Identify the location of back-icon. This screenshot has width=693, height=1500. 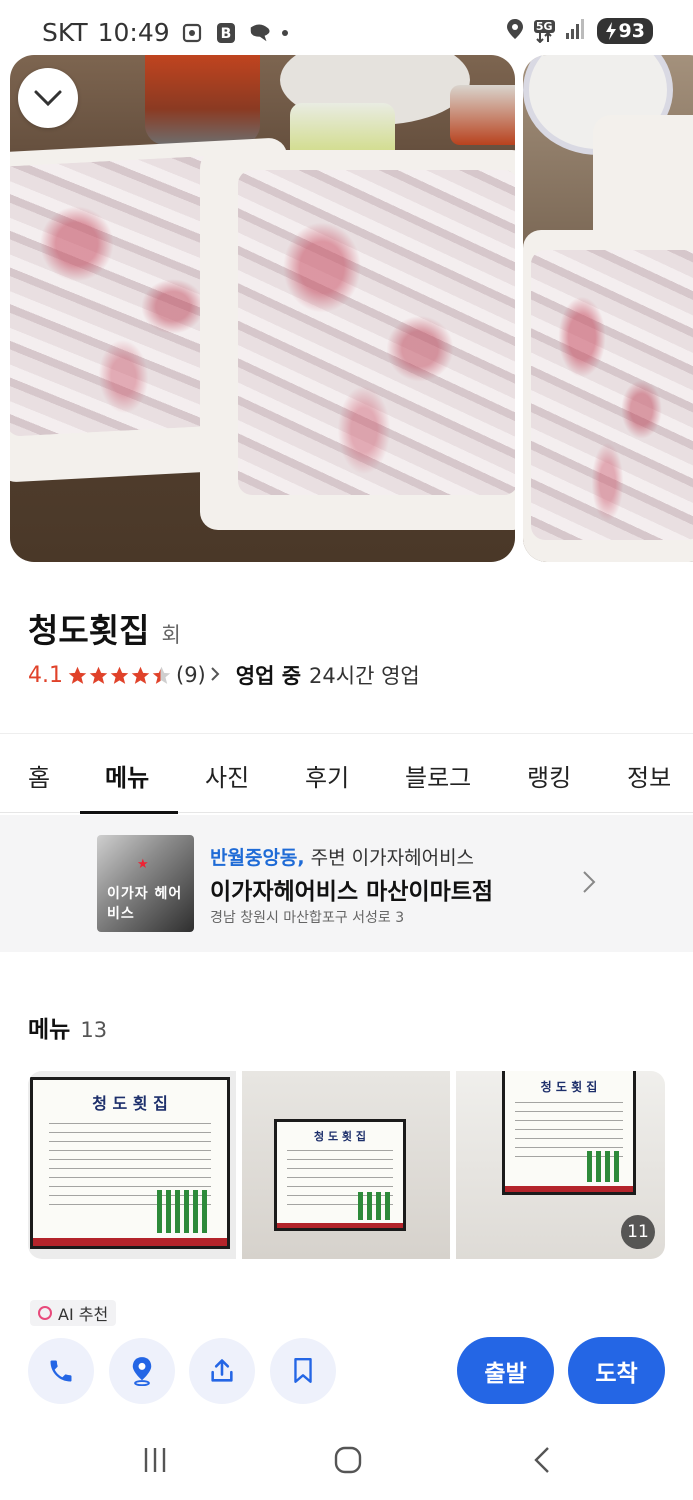
(541, 1460).